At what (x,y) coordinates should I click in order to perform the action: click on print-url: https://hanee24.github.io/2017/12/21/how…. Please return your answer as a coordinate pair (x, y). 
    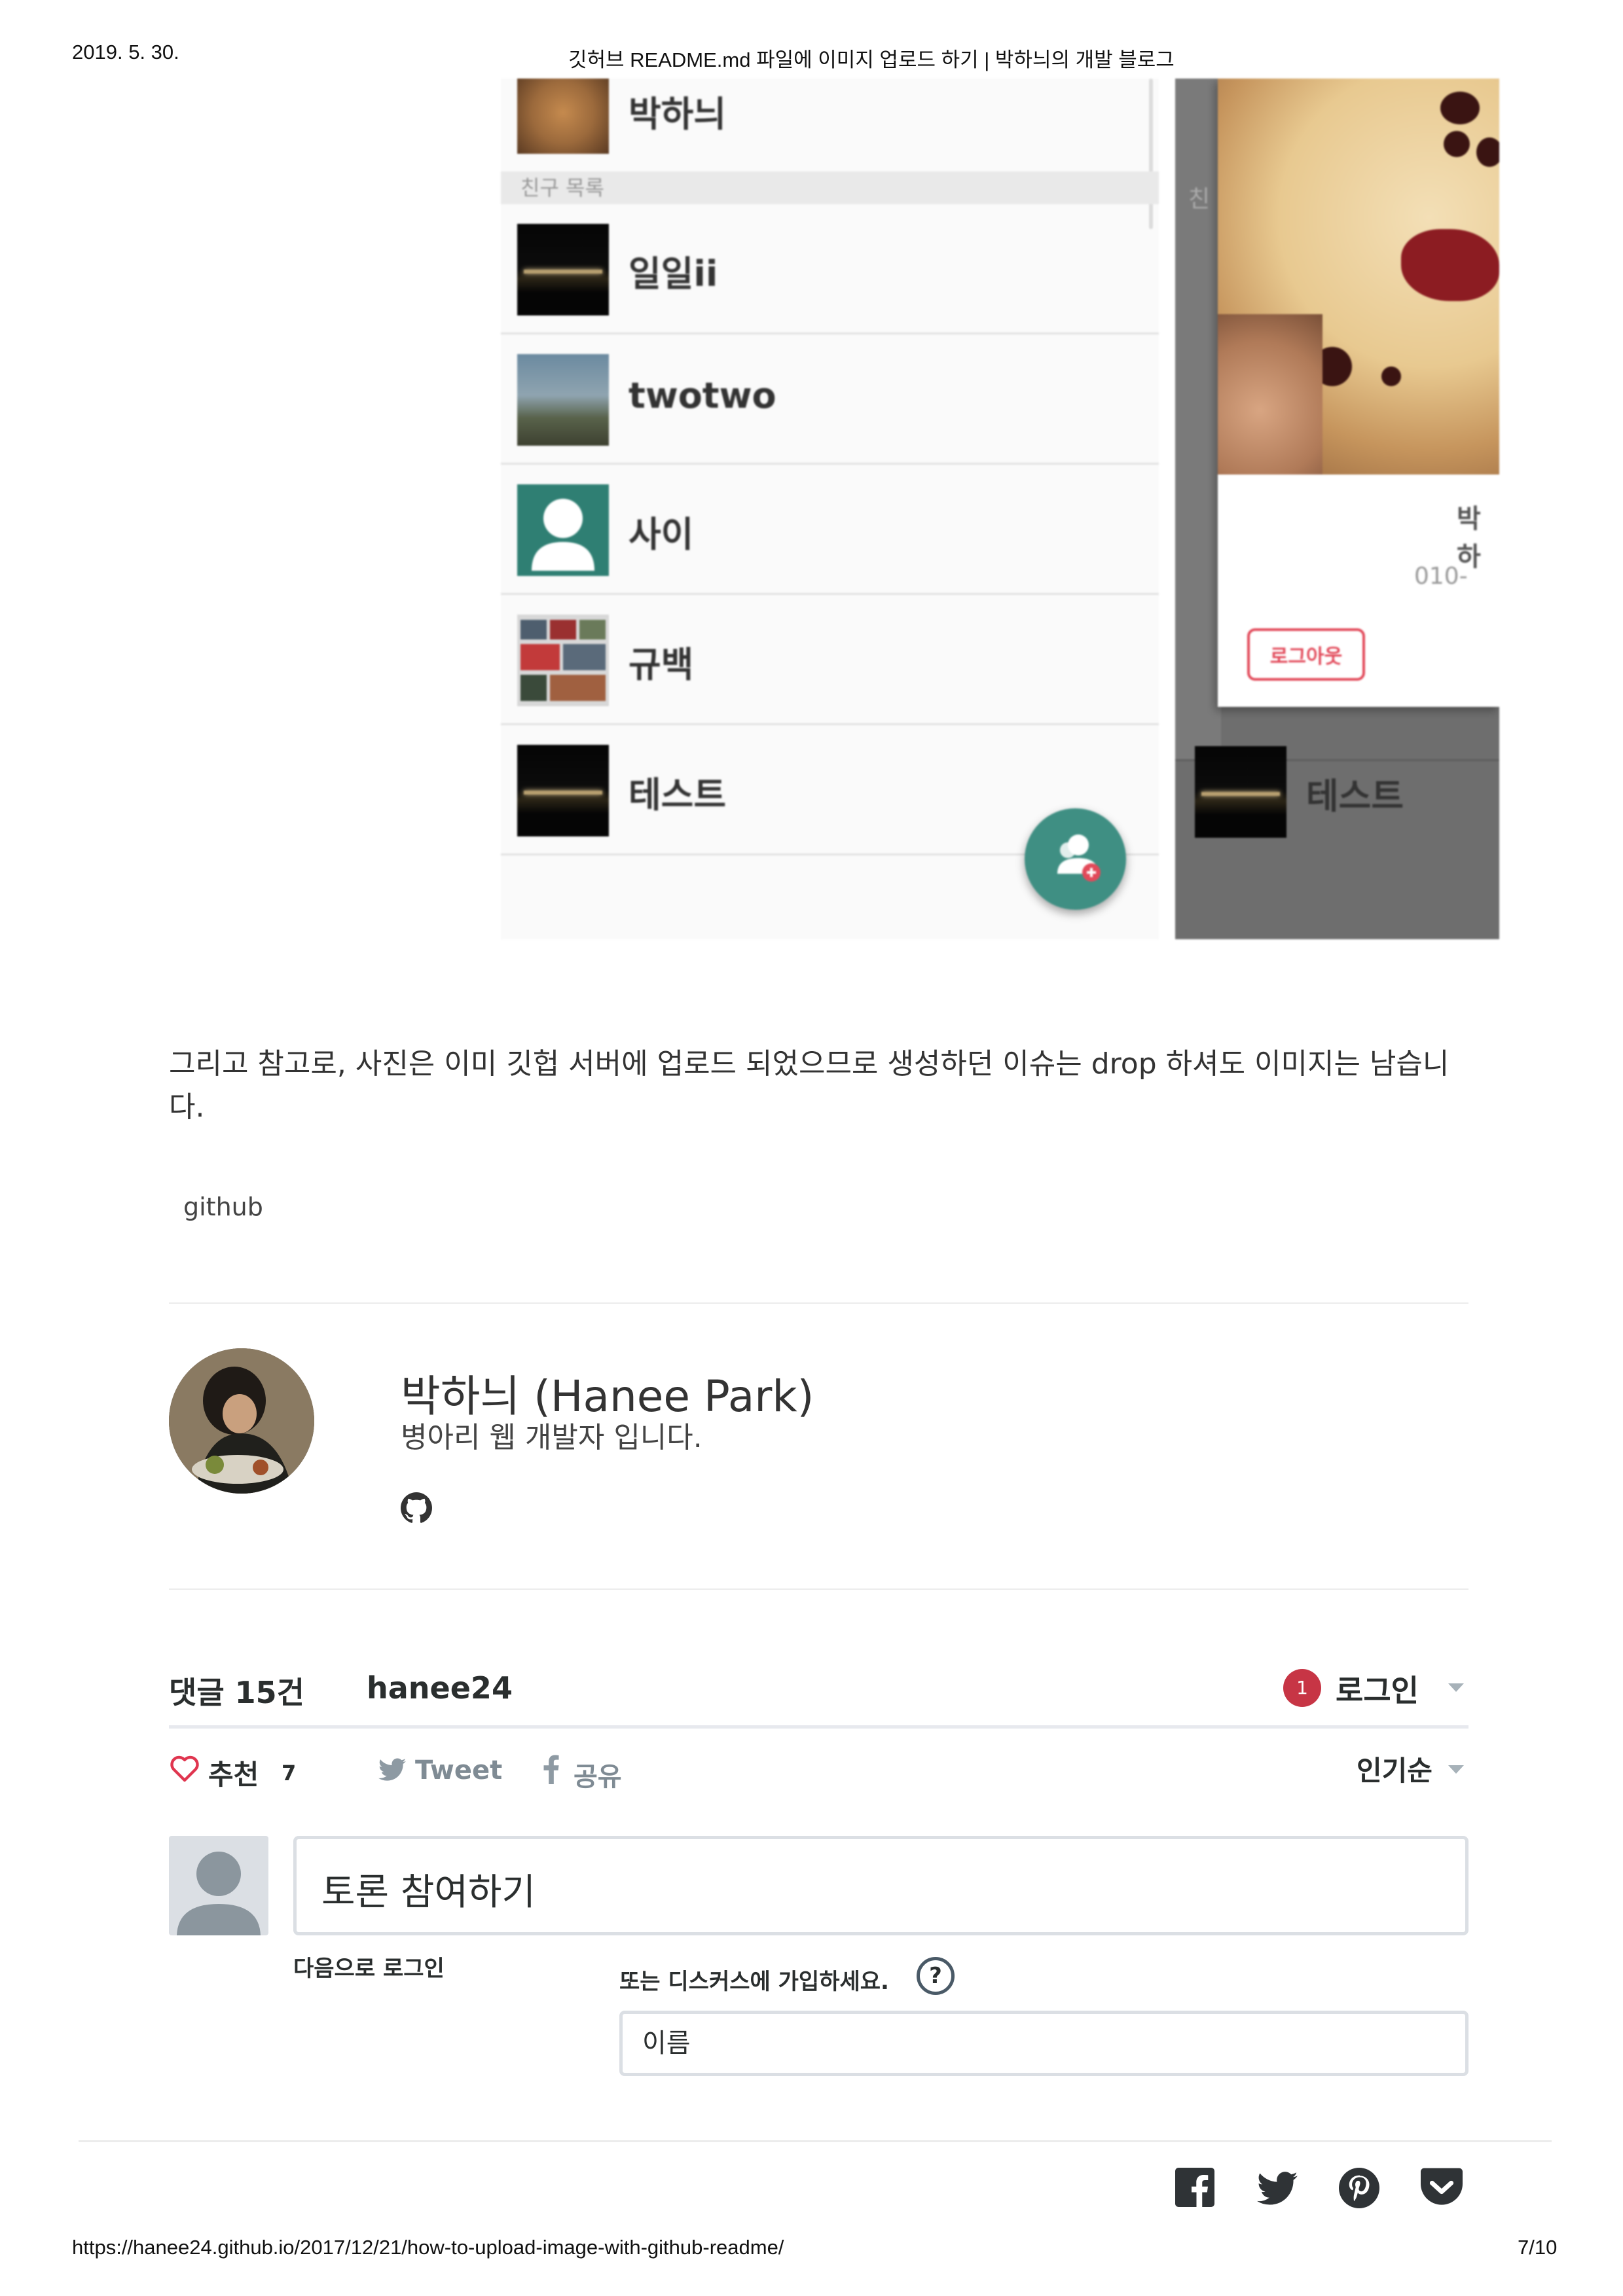
    Looking at the image, I should click on (428, 2247).